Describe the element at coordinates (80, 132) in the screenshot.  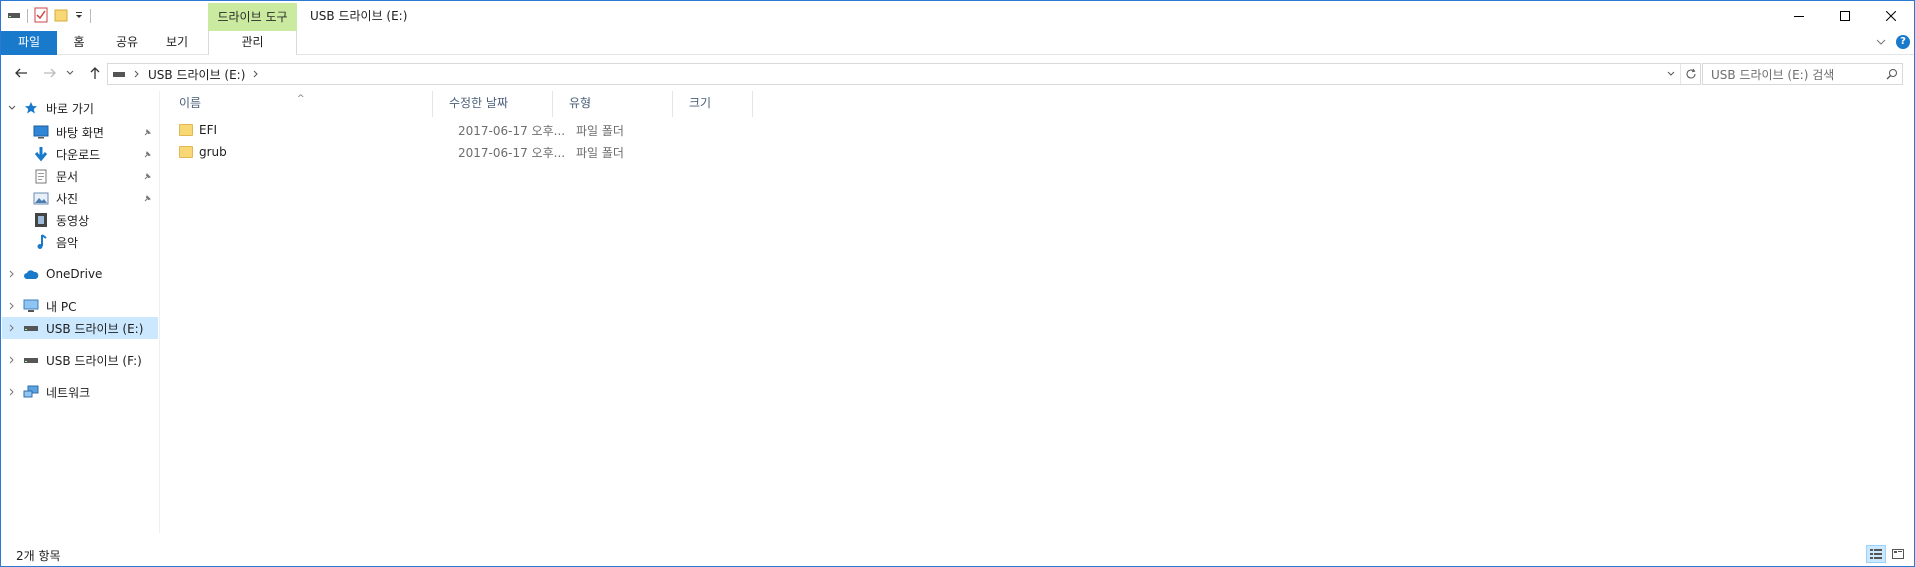
I see `nav-item-desktop: 바탕 화면` at that location.